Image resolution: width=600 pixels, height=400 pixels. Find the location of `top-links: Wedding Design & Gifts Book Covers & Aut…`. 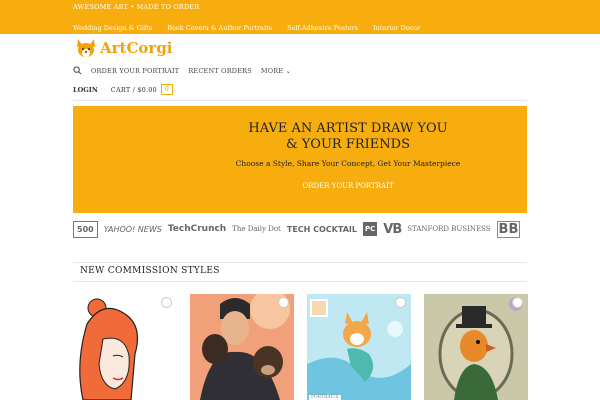

top-links: Wedding Design & Gifts Book Covers & Aut… is located at coordinates (246, 28).